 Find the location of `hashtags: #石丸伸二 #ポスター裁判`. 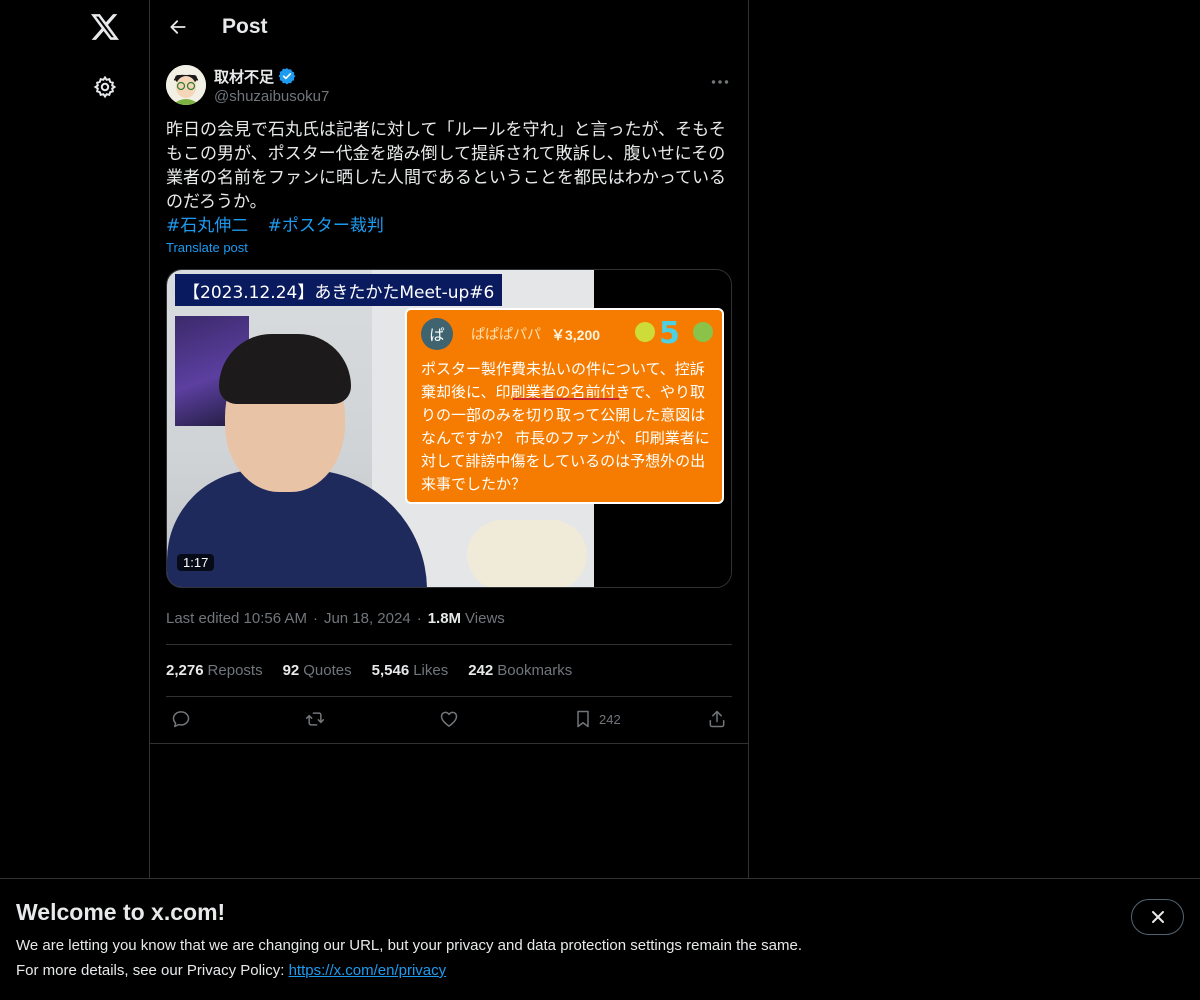

hashtags: #石丸伸二 #ポスター裁判 is located at coordinates (449, 226).